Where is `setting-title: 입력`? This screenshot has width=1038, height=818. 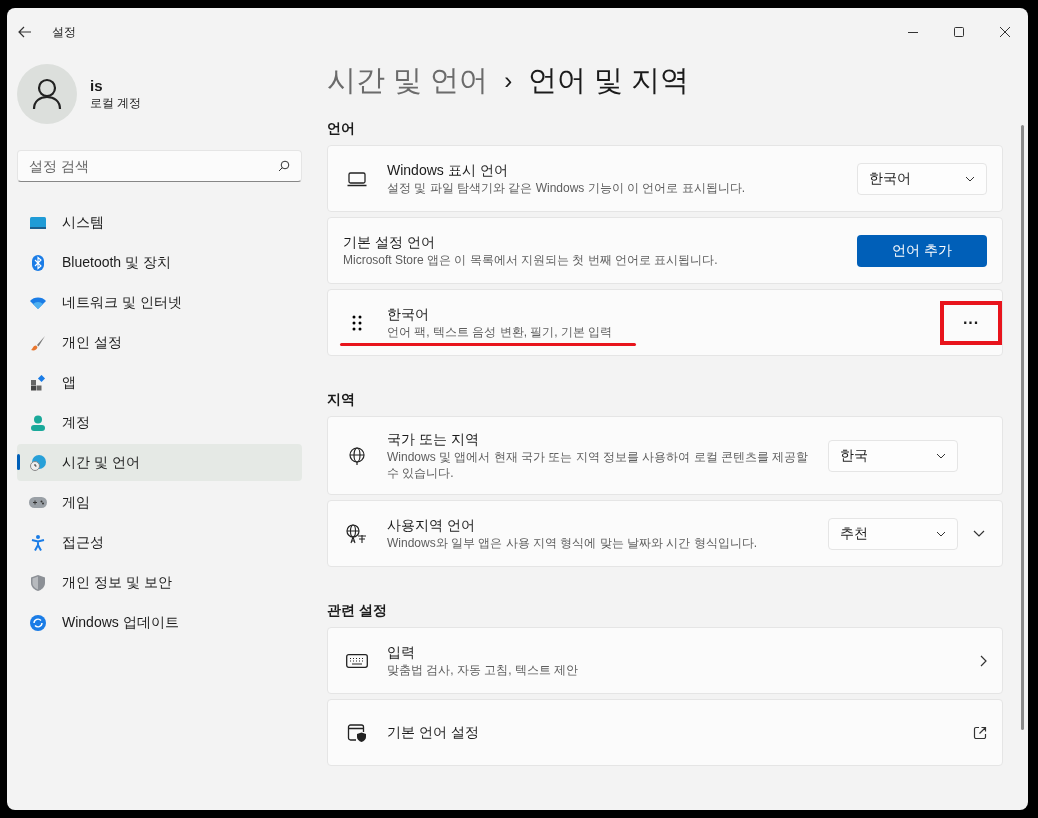
setting-title: 입력 is located at coordinates (401, 652).